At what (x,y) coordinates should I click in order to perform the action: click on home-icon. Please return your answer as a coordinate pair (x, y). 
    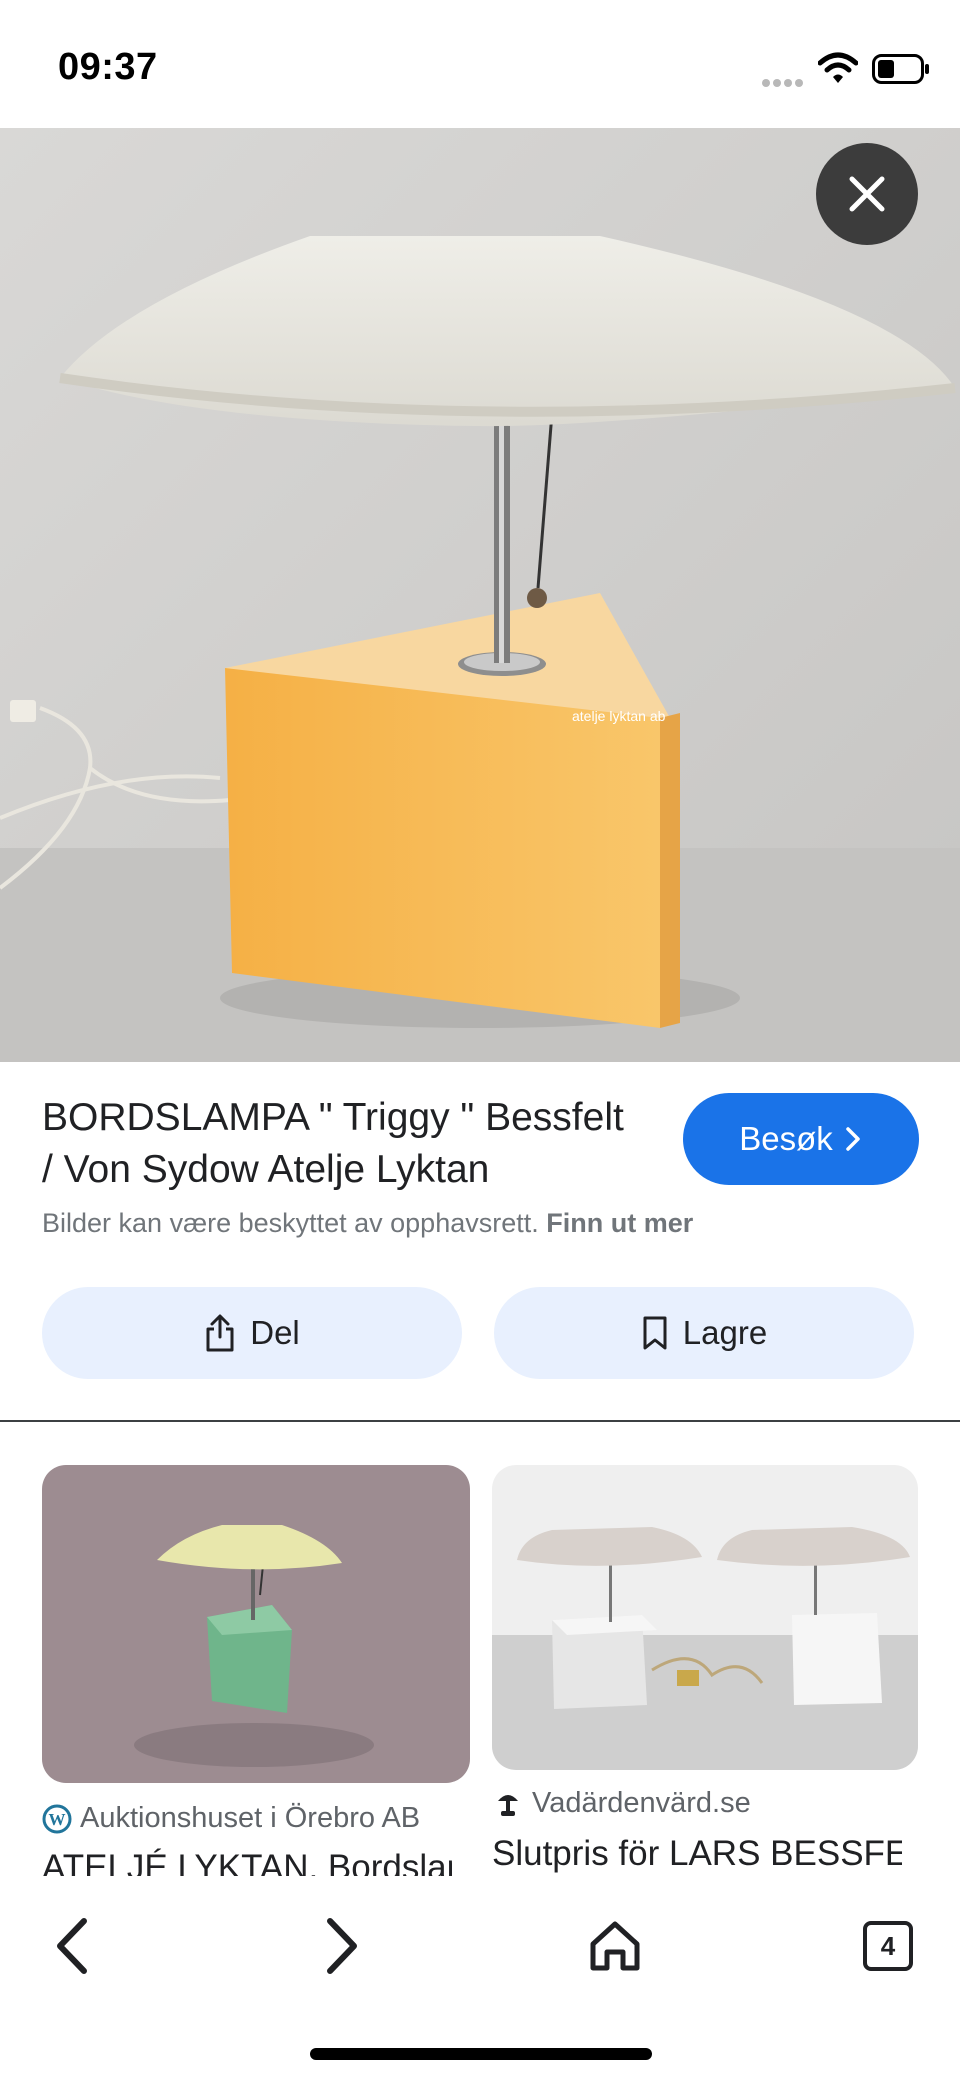
    Looking at the image, I should click on (615, 1946).